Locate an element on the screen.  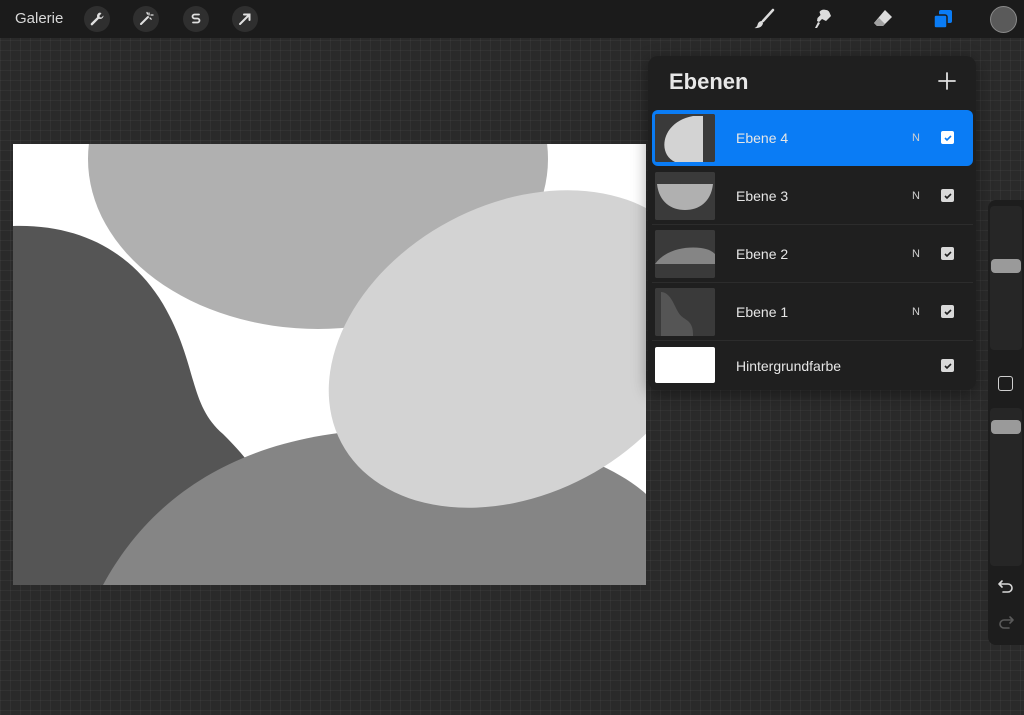
wrench-icon is located at coordinates (97, 19).